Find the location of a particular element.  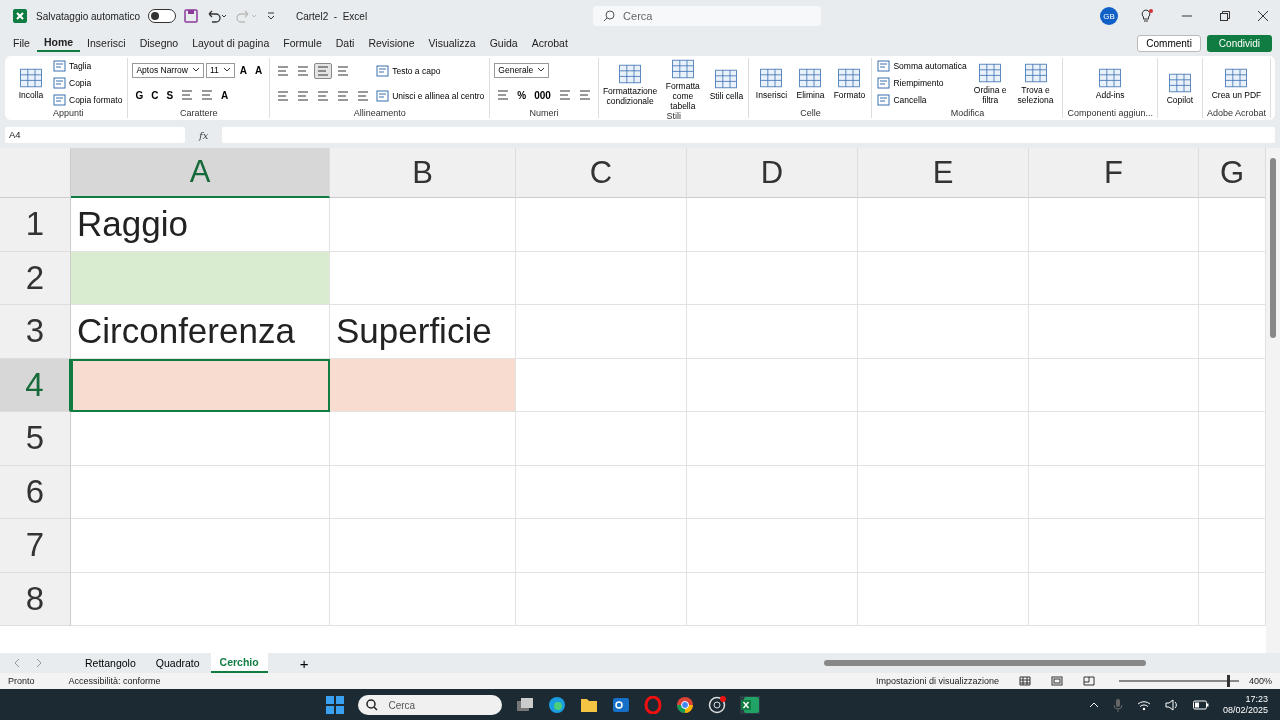

column-header: B is located at coordinates (423, 173).